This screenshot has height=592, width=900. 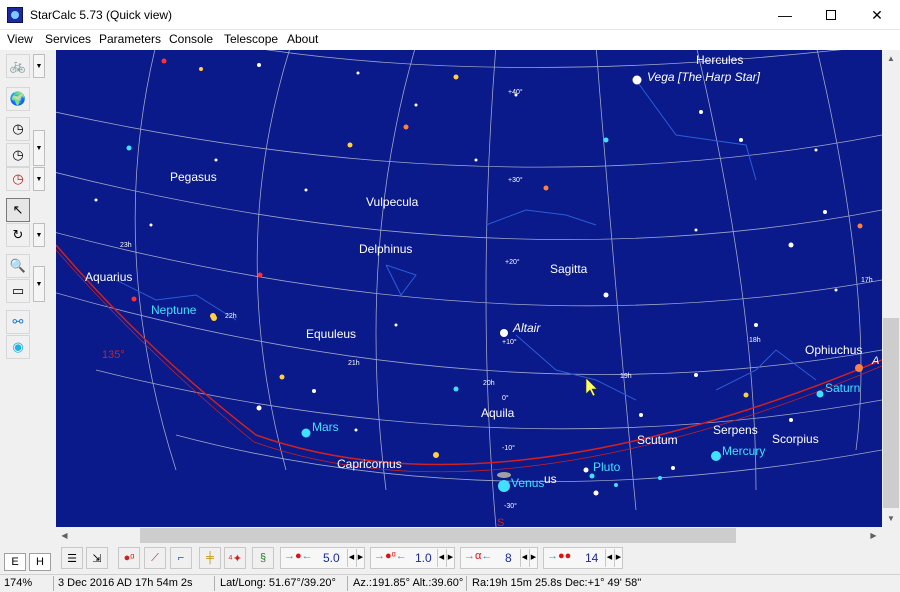 What do you see at coordinates (18, 129) in the screenshot?
I see `clock-plus-button: ◷` at bounding box center [18, 129].